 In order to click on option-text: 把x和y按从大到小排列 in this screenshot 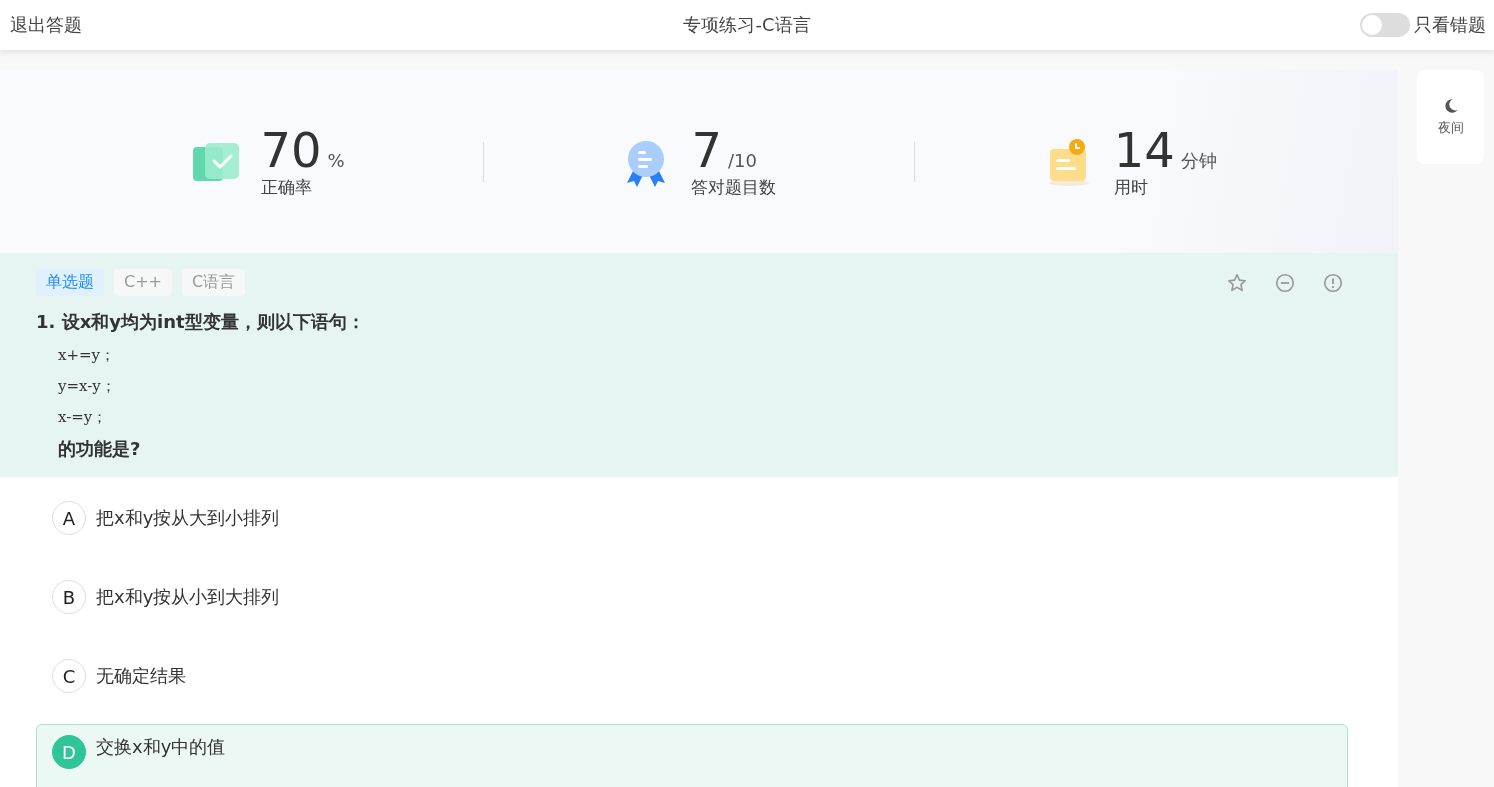, I will do `click(188, 518)`.